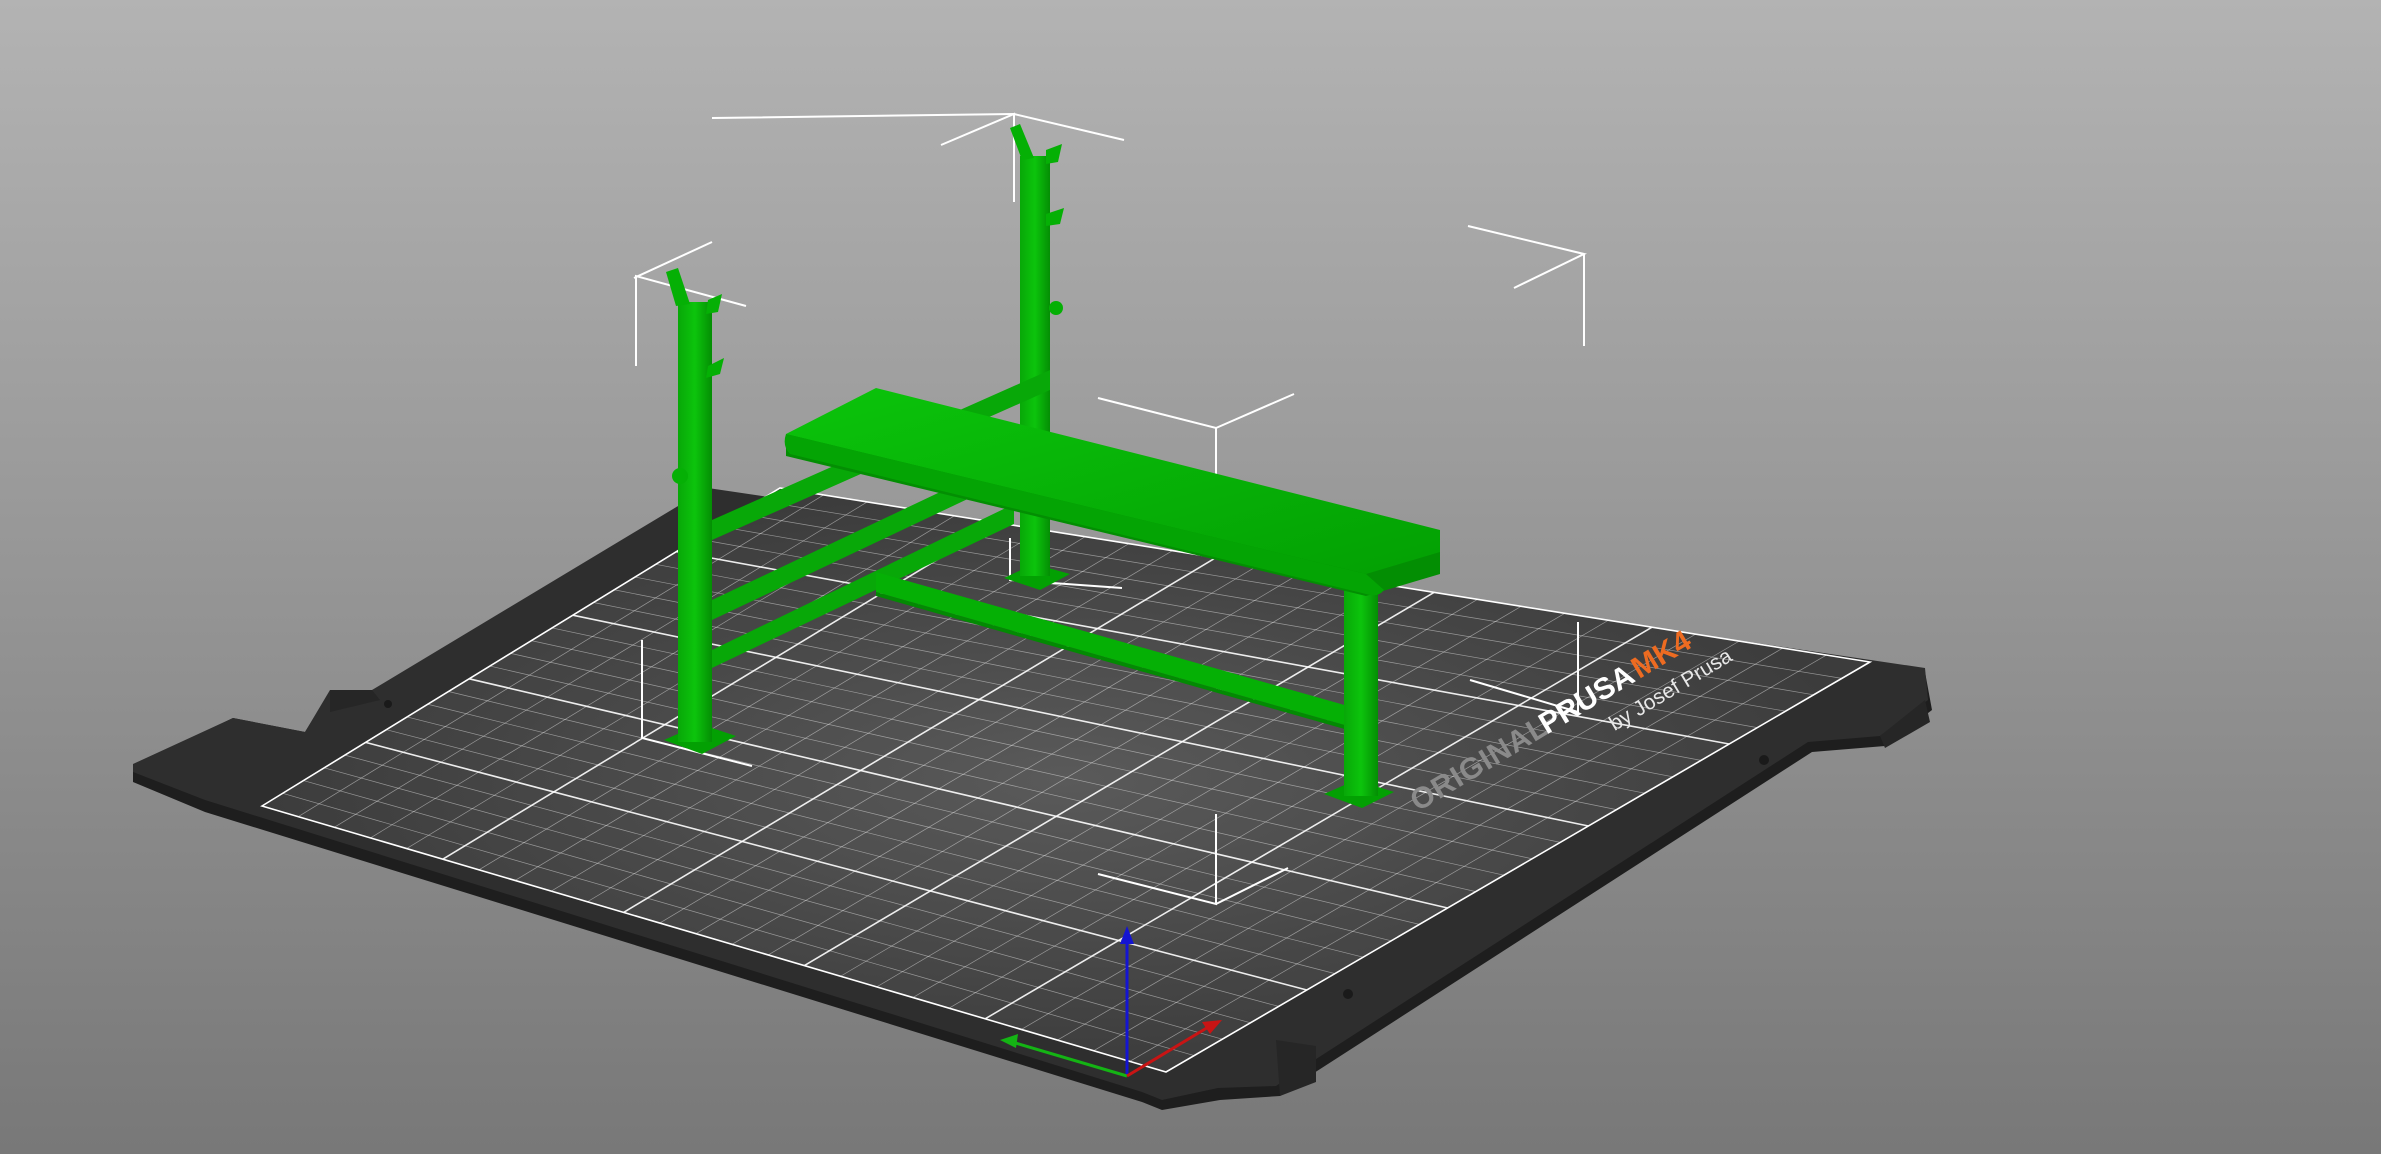 The width and height of the screenshot is (2381, 1154). I want to click on post-column, so click(695, 522).